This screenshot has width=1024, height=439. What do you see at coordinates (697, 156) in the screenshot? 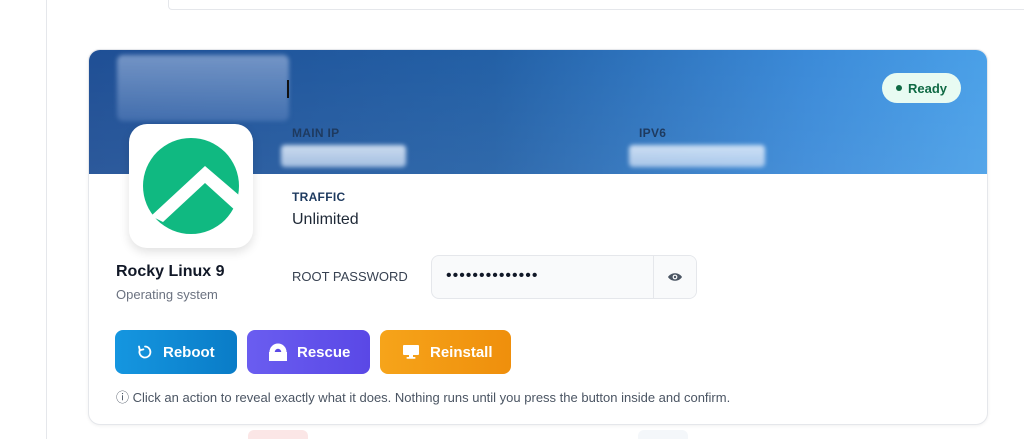
I see `ipv6-value-redacted` at bounding box center [697, 156].